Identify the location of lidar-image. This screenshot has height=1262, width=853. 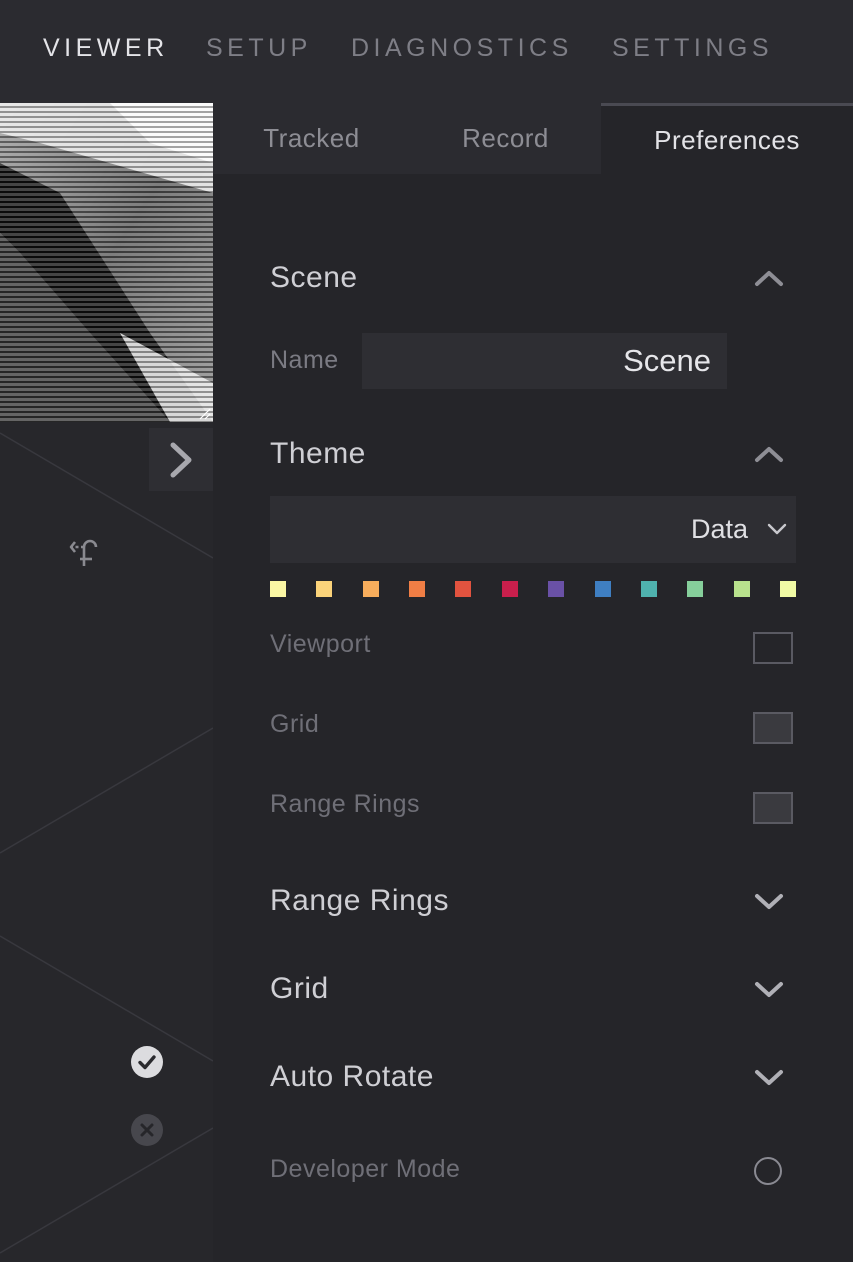
(106, 262).